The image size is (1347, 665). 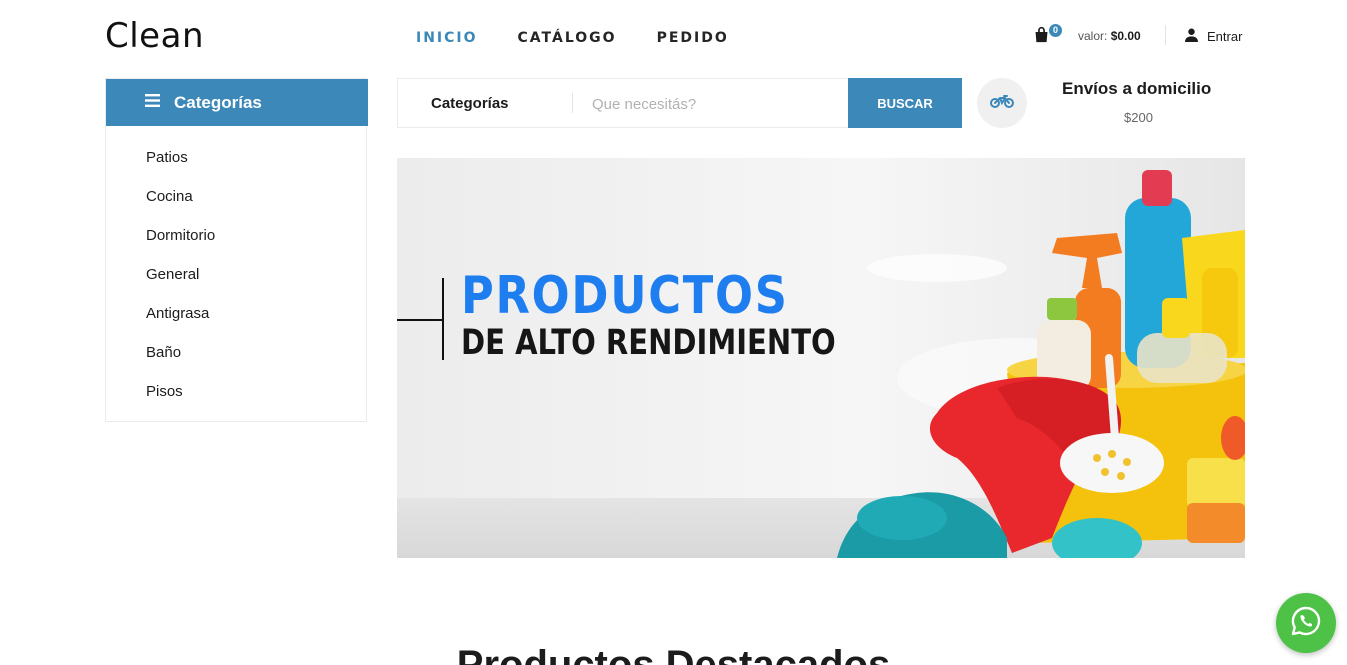 I want to click on featured-section-title: Productos Destacados, so click(x=673, y=654).